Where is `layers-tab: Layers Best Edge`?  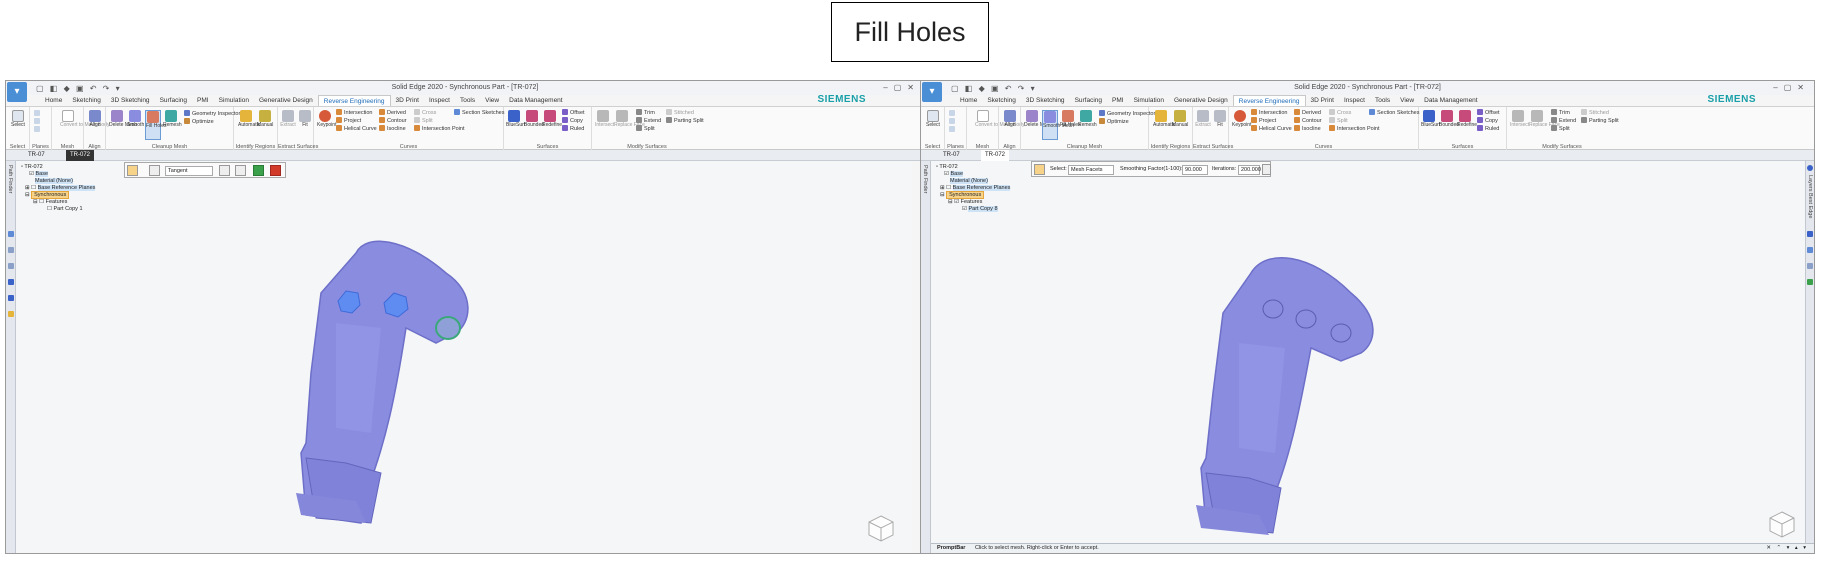
layers-tab: Layers Best Edge is located at coordinates (1810, 196).